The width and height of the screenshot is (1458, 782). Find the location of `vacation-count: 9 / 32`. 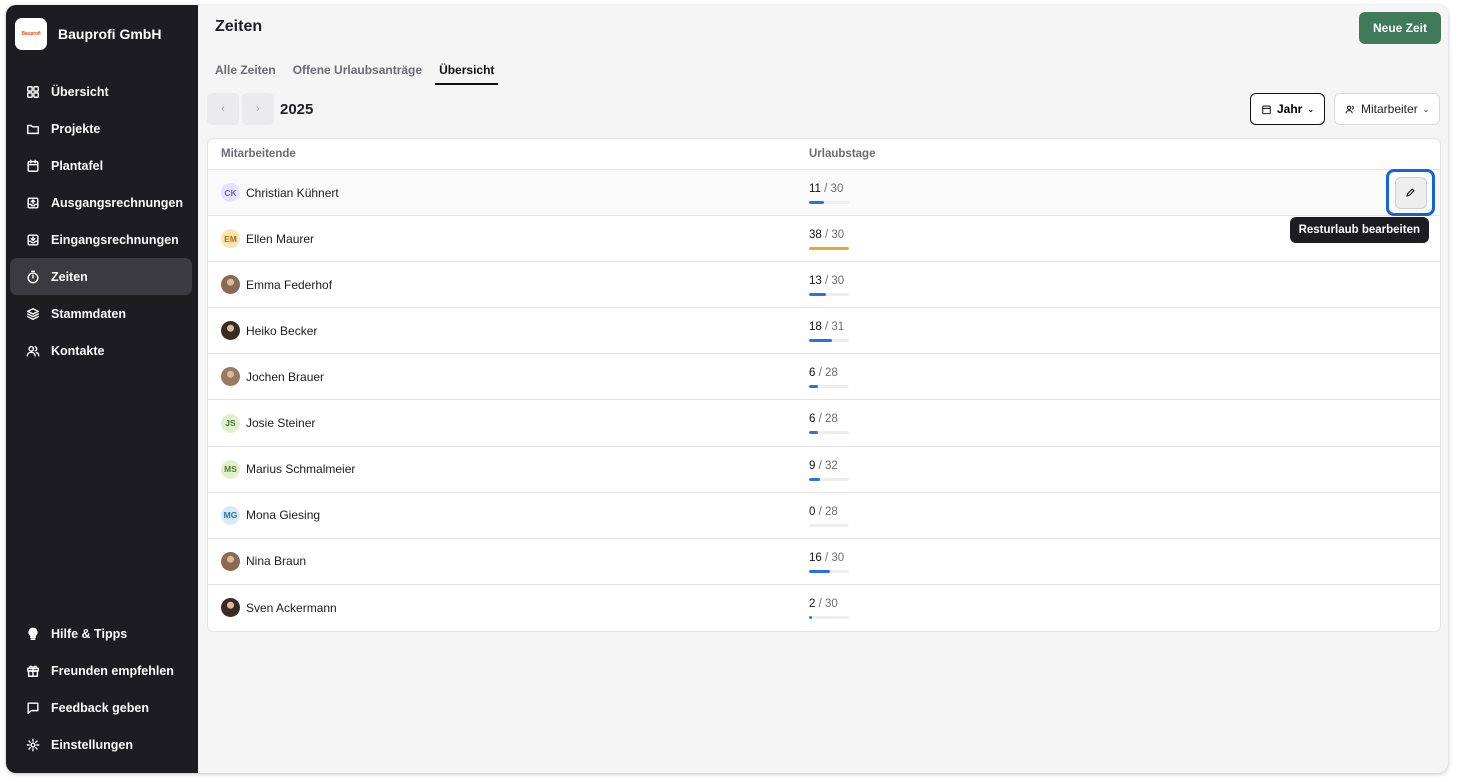

vacation-count: 9 / 32 is located at coordinates (823, 466).